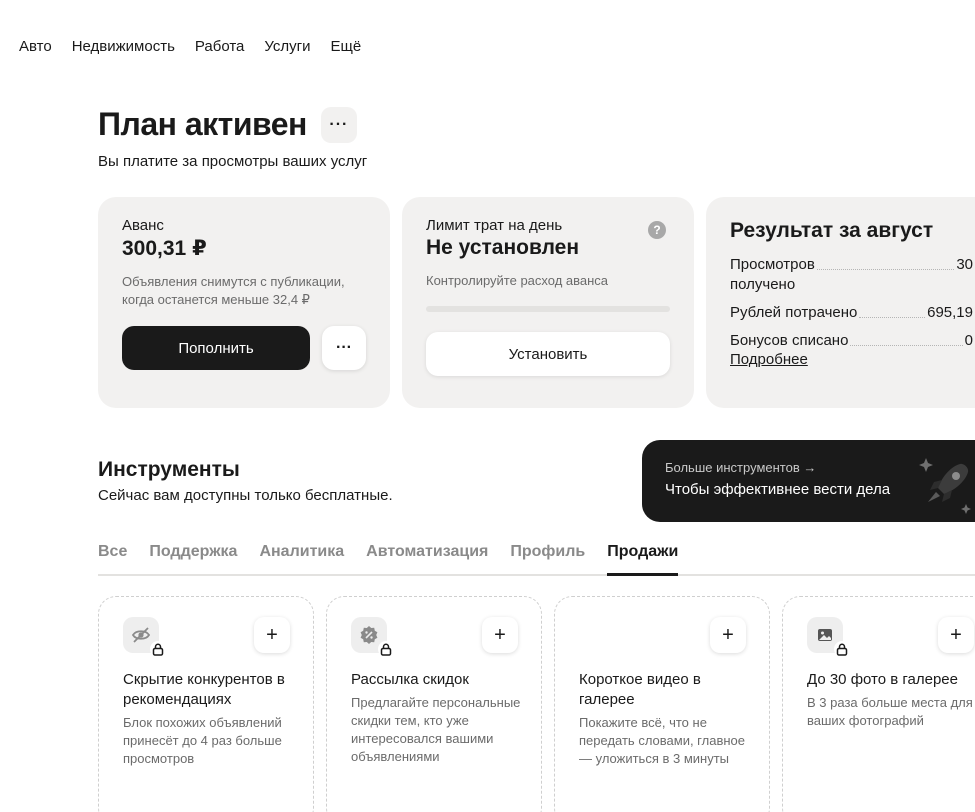 The image size is (975, 812). What do you see at coordinates (204, 689) in the screenshot?
I see `tool-name: Скрытие конкурентов в рекомендациях` at bounding box center [204, 689].